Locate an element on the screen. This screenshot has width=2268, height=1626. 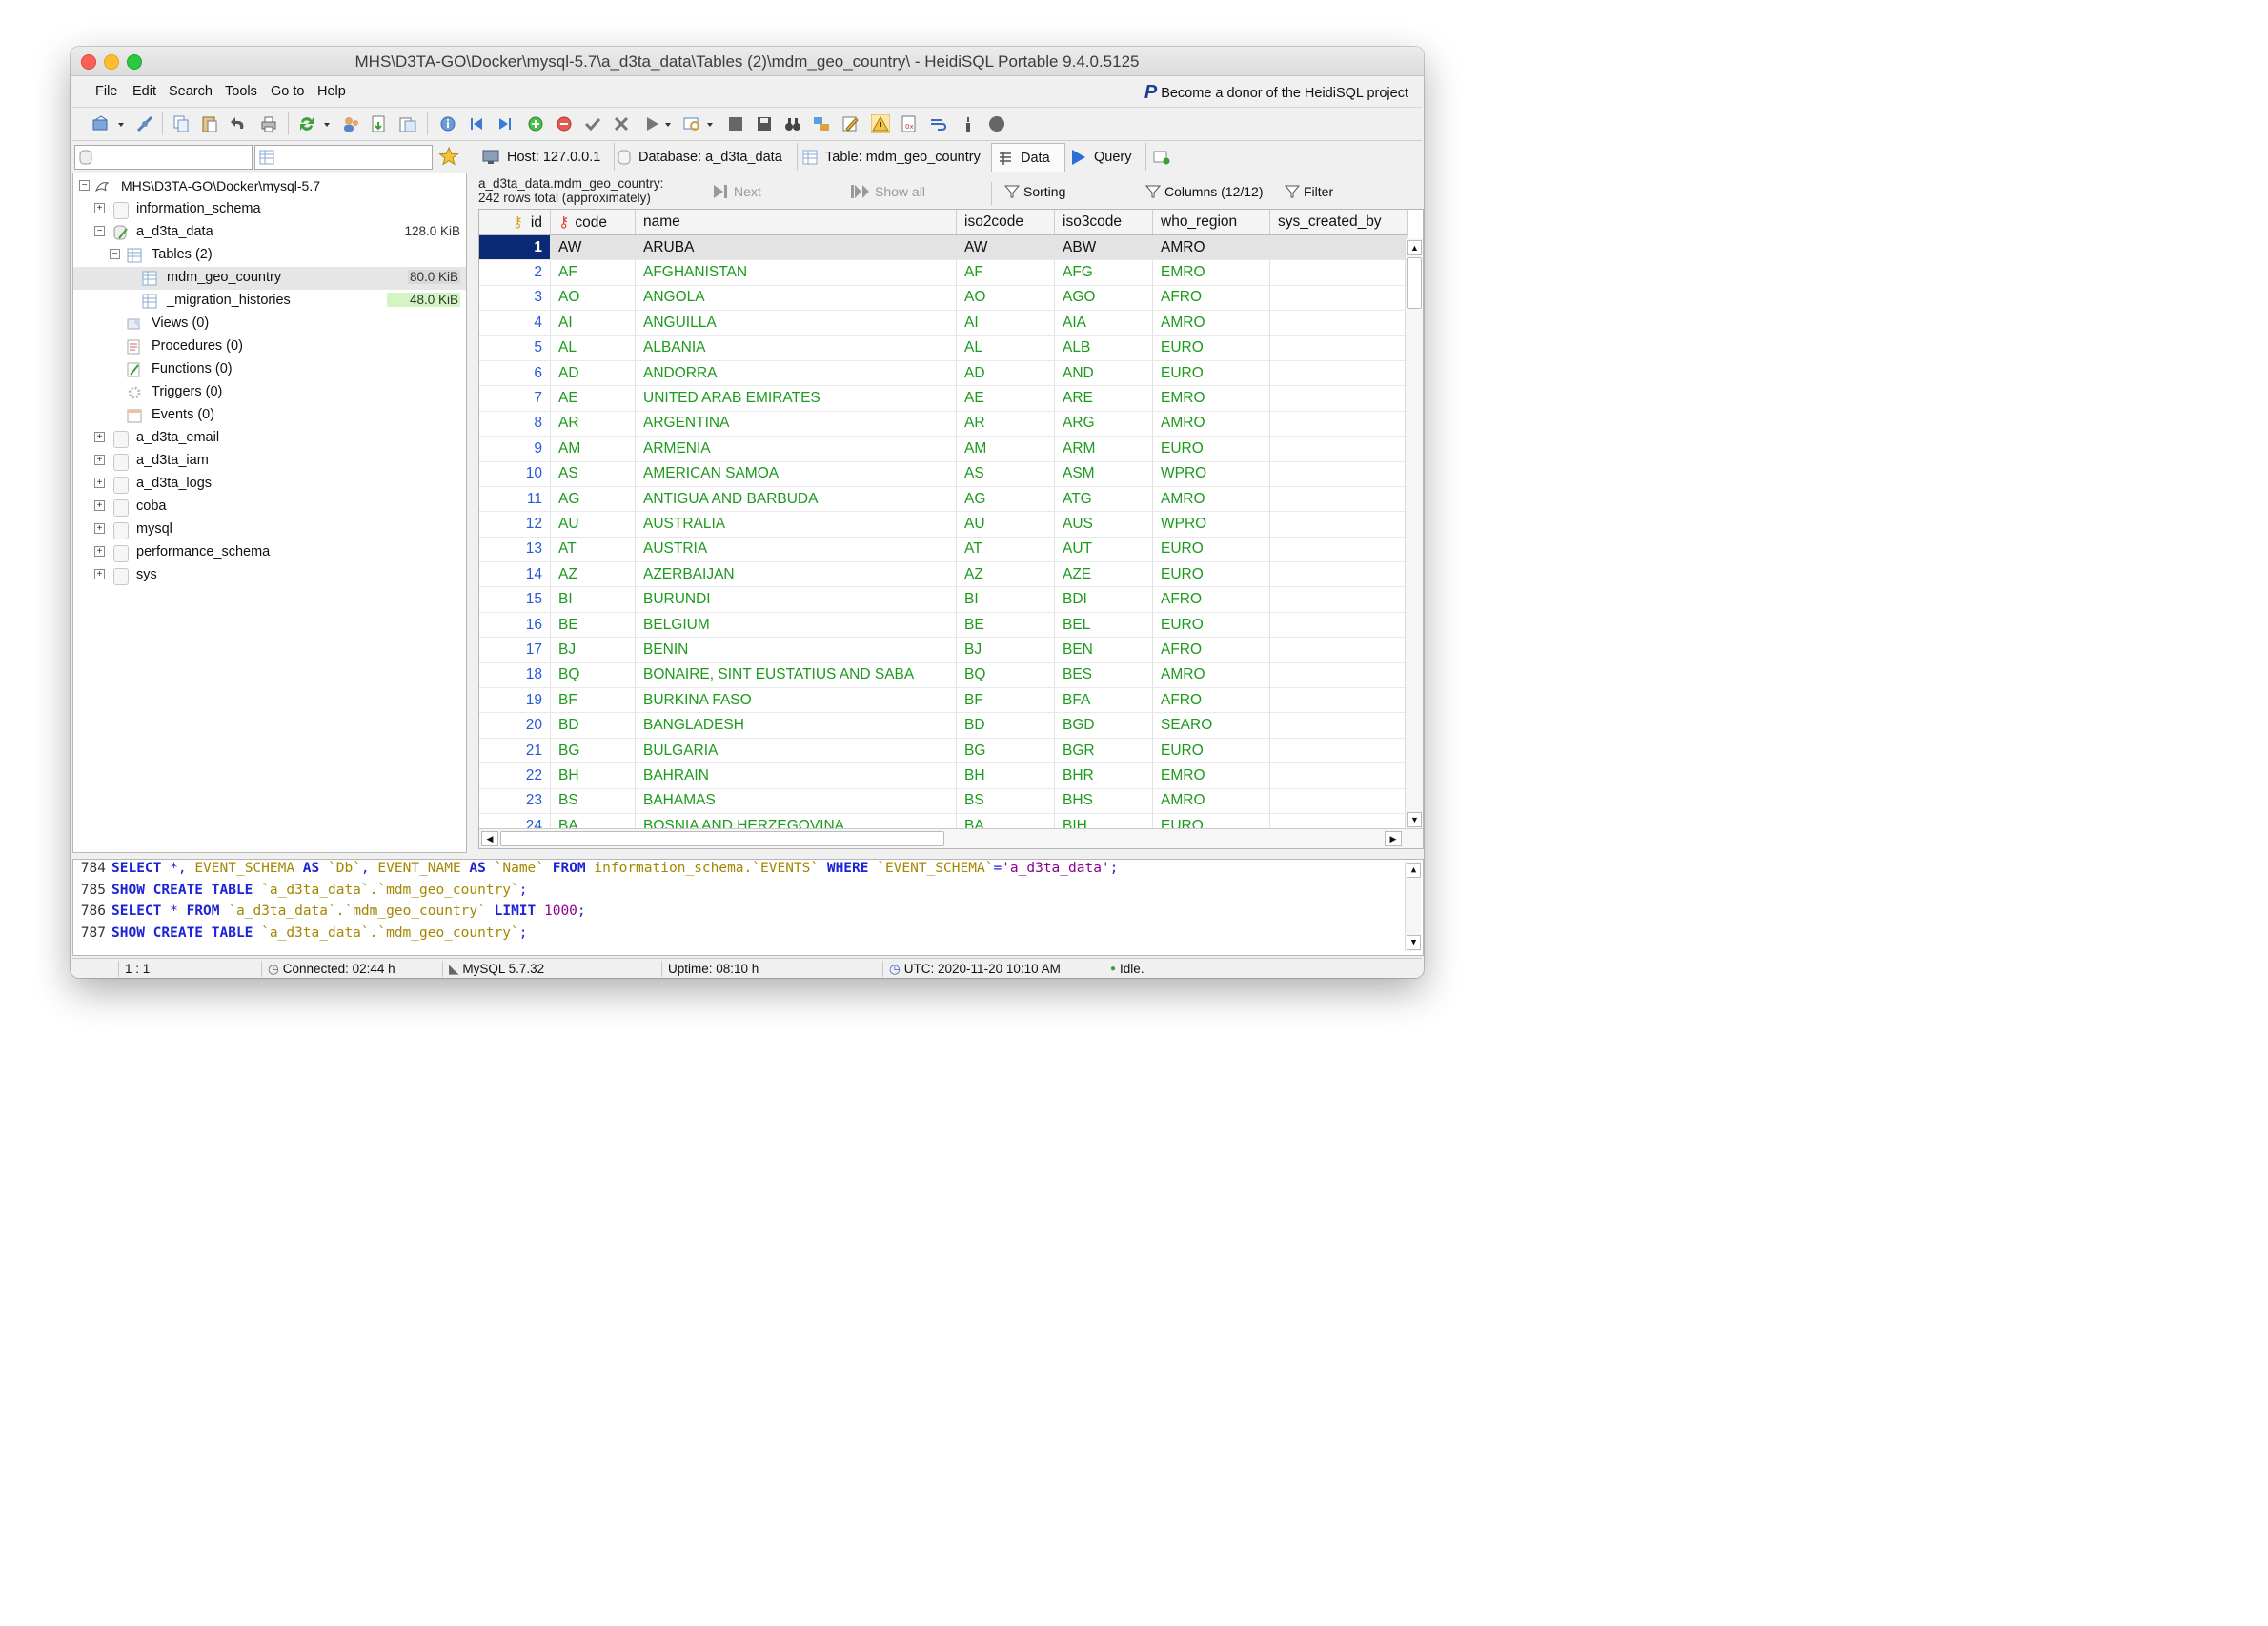
column-header-name: name is located at coordinates (796, 222).